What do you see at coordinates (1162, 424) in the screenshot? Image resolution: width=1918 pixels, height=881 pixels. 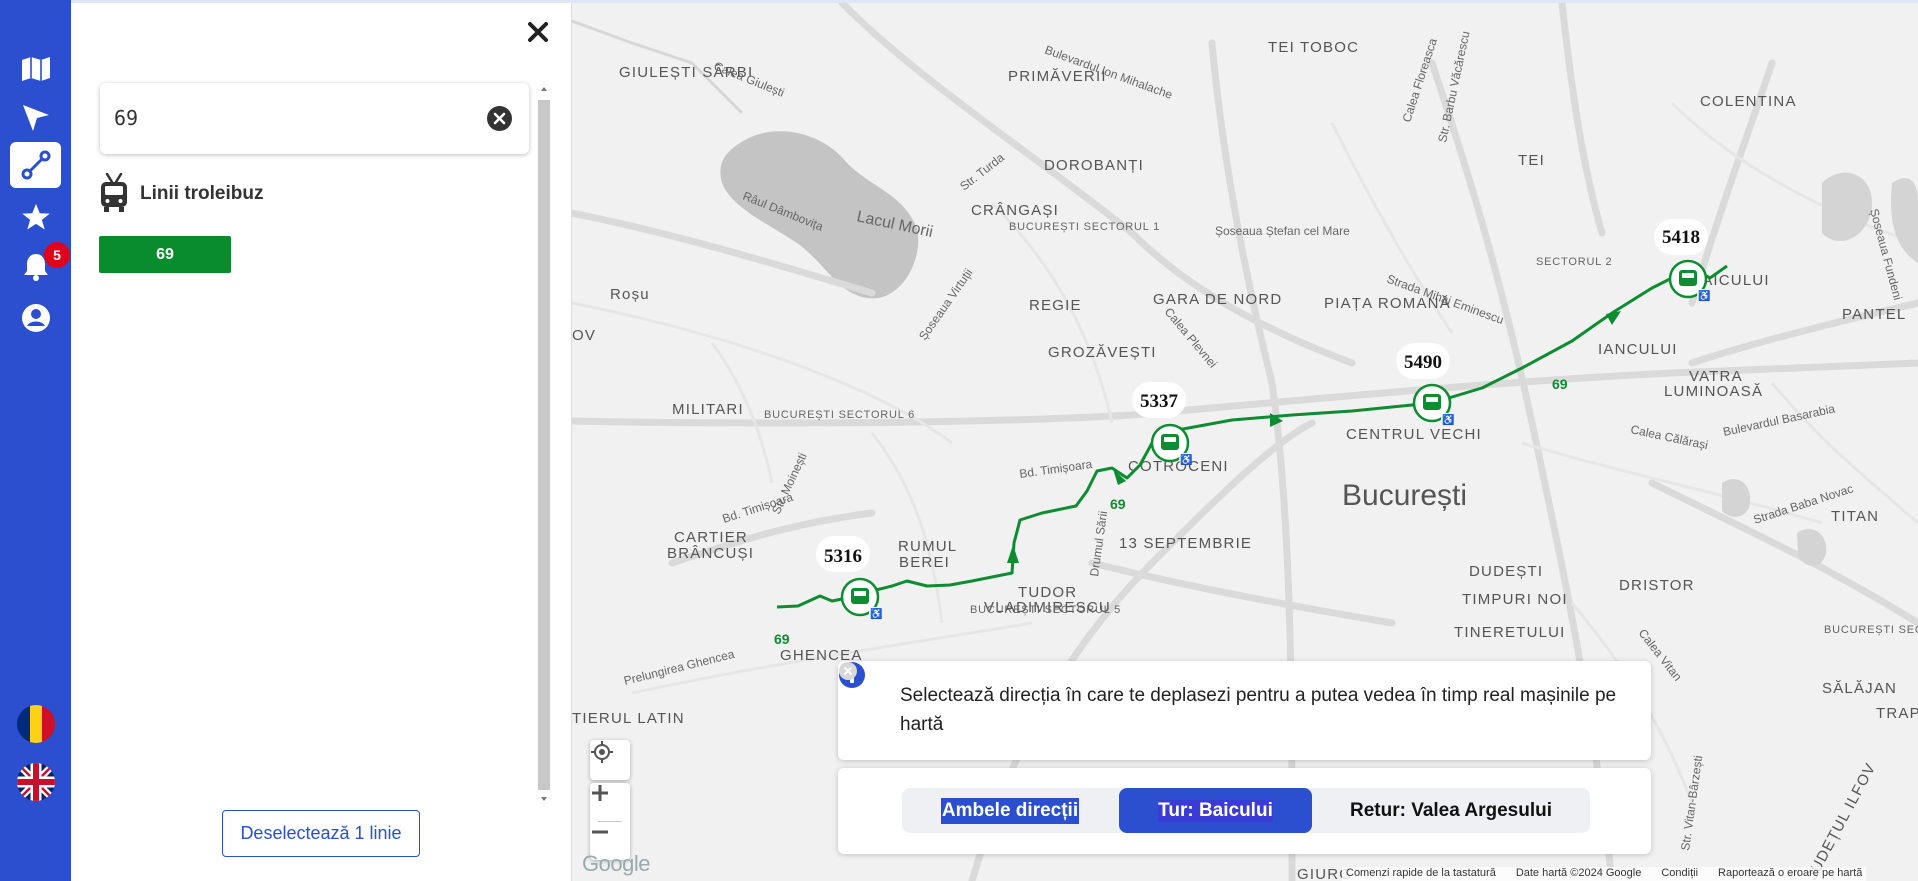 I see `stop-5337: 5337 ♿` at bounding box center [1162, 424].